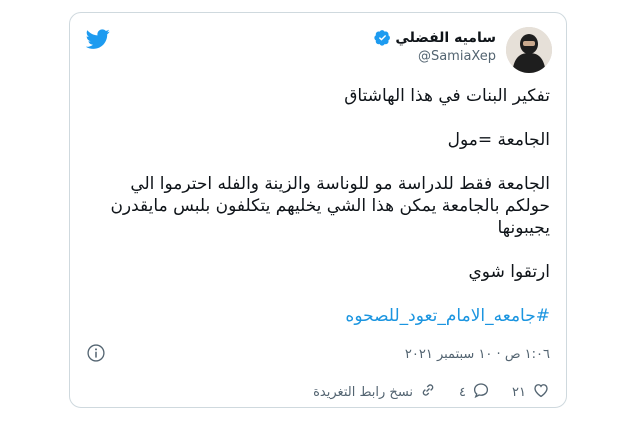  Describe the element at coordinates (447, 316) in the screenshot. I see `hashtag-link: #جامعه_الامام_تعود_للصحوه` at that location.